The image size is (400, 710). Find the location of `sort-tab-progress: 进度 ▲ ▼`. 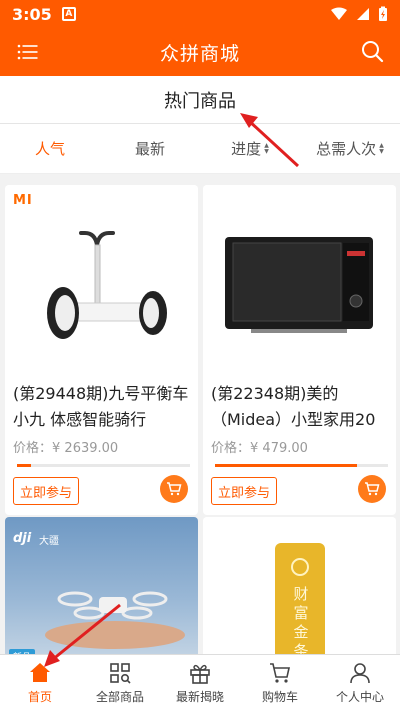

sort-tab-progress: 进度 ▲ ▼ is located at coordinates (250, 148).